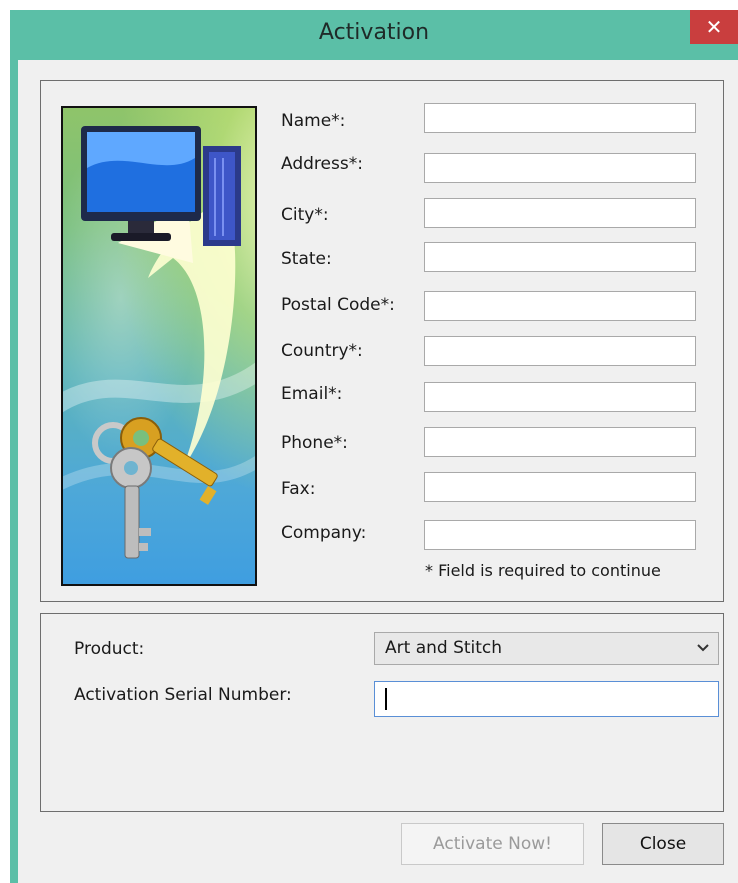 Image resolution: width=738 pixels, height=883 pixels. Describe the element at coordinates (324, 533) in the screenshot. I see `company-label: Company:` at that location.